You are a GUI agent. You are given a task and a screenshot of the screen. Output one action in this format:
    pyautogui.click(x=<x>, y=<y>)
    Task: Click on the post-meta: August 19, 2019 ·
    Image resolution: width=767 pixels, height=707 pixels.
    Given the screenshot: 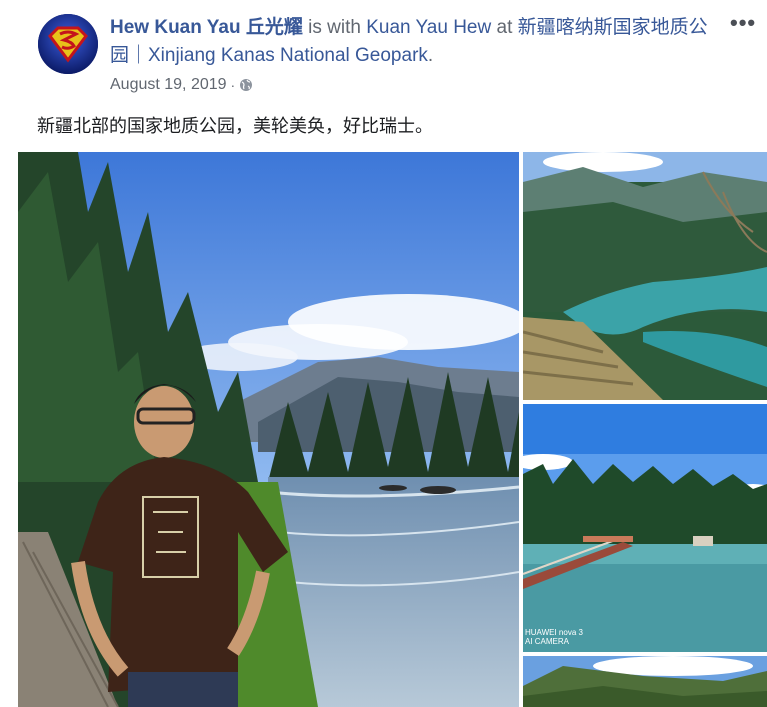 What is the action you would take?
    pyautogui.click(x=181, y=85)
    